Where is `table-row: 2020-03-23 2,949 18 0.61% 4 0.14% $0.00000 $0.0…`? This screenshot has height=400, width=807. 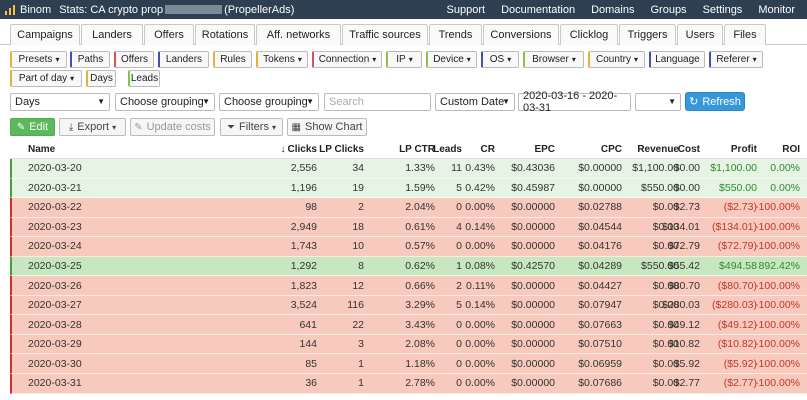 table-row: 2020-03-23 2,949 18 0.61% 4 0.14% $0.00000 $0.0… is located at coordinates (408, 227).